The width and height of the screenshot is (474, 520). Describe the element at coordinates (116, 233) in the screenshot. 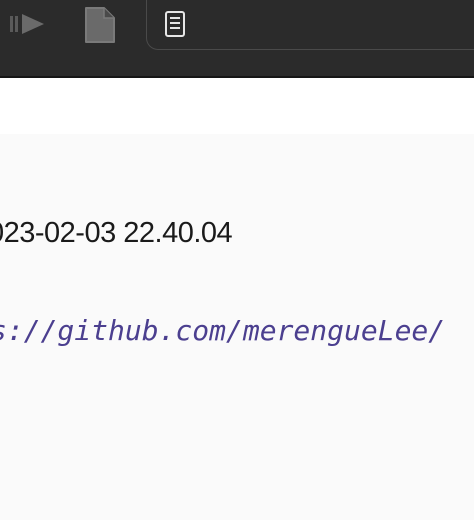

I see `timestamp-text: 023-02-03 22.40.04` at that location.